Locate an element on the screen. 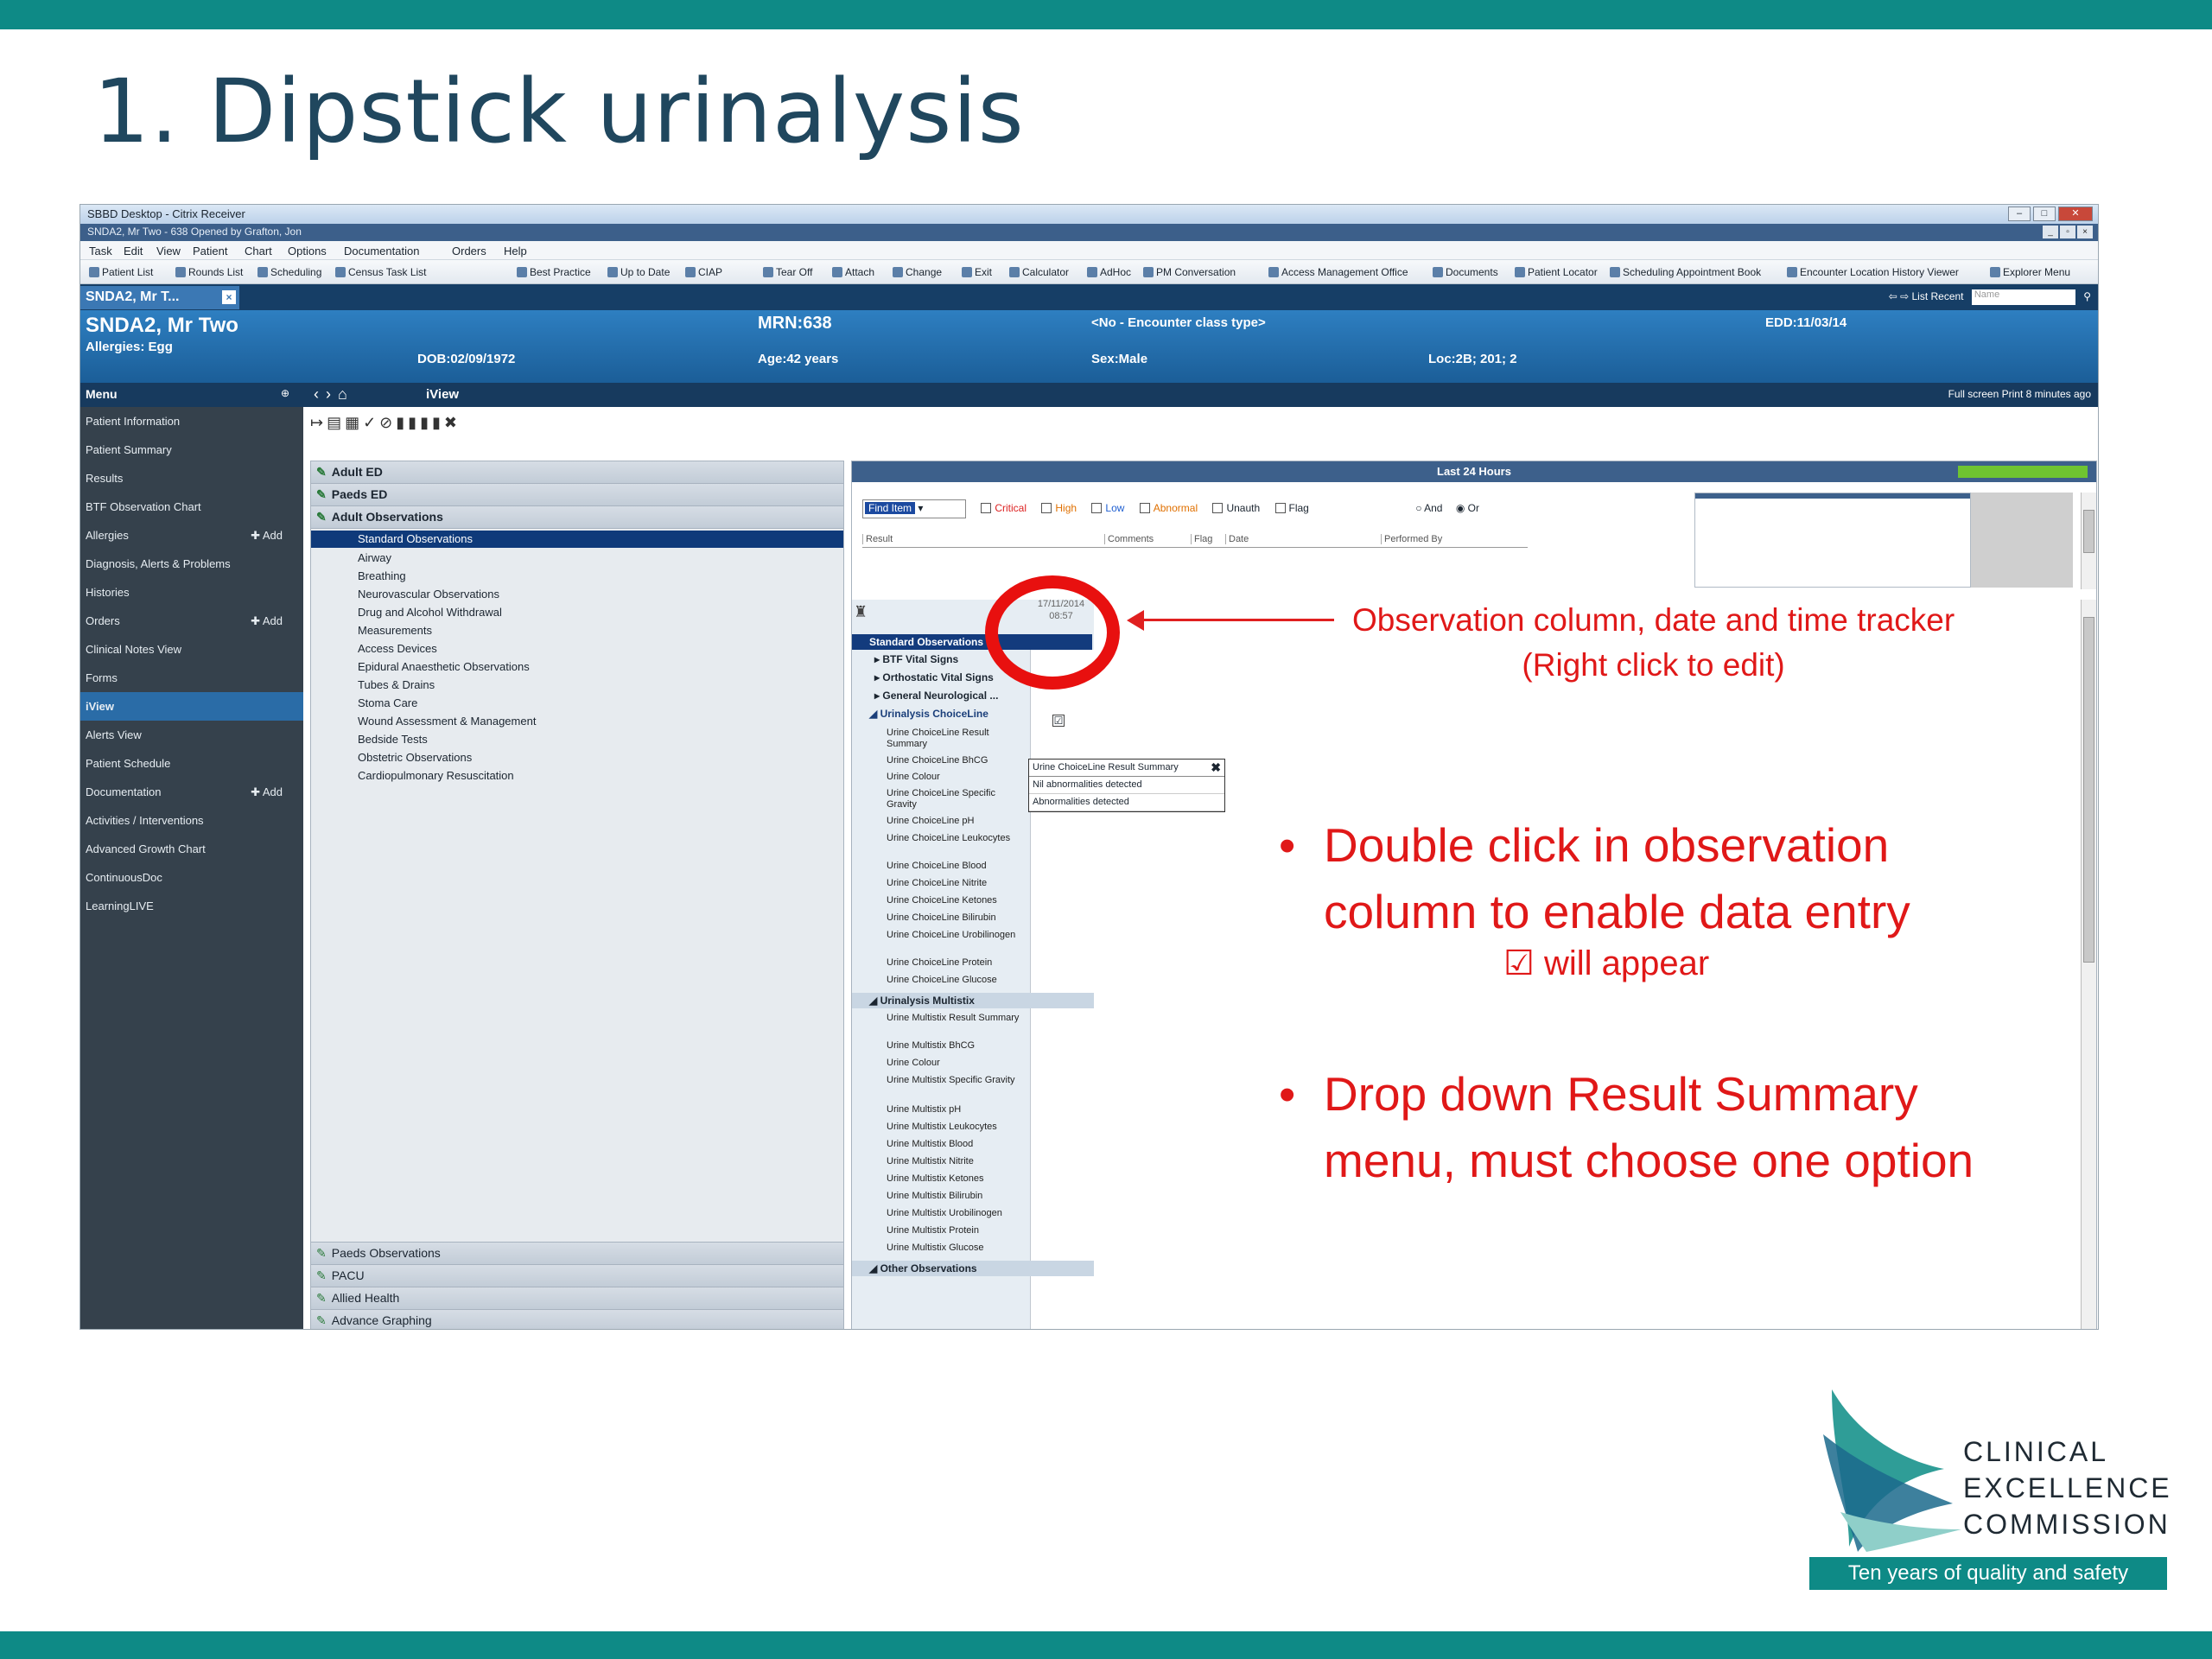 Image resolution: width=2212 pixels, height=1659 pixels. sidebar-item-documentation: Documentation ✚ Add is located at coordinates (191, 792).